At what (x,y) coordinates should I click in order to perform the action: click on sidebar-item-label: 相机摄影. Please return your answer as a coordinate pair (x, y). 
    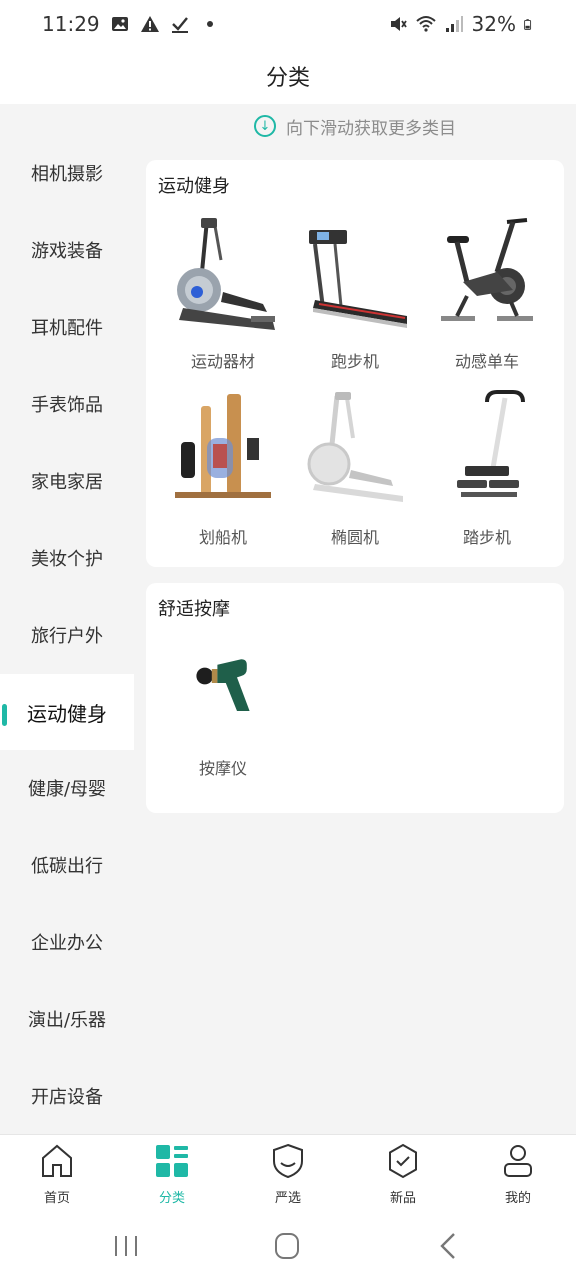
    Looking at the image, I should click on (67, 174).